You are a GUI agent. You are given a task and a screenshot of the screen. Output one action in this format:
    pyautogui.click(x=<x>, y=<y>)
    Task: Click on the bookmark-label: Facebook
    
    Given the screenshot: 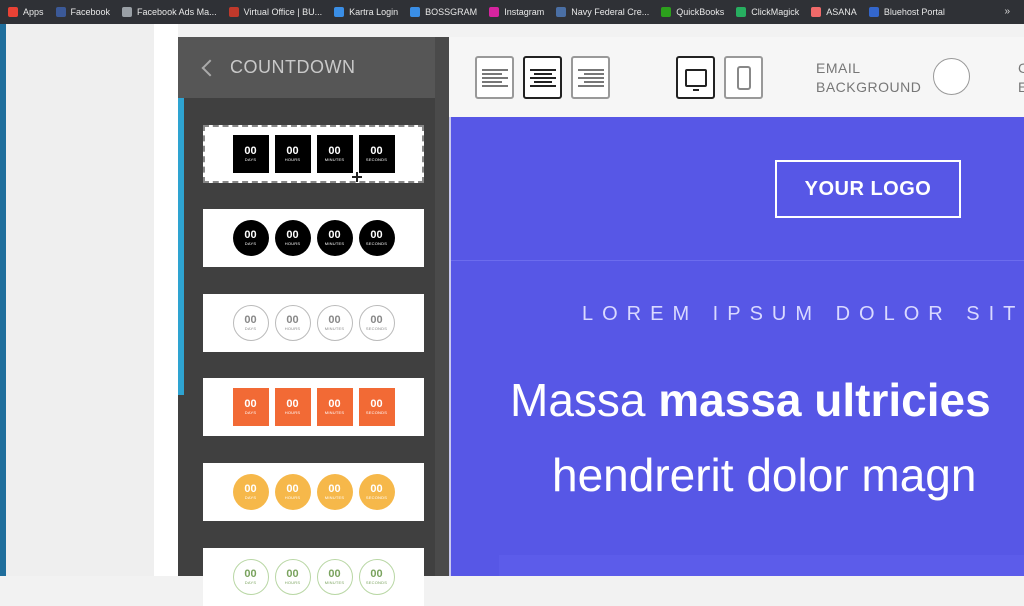 What is the action you would take?
    pyautogui.click(x=90, y=12)
    